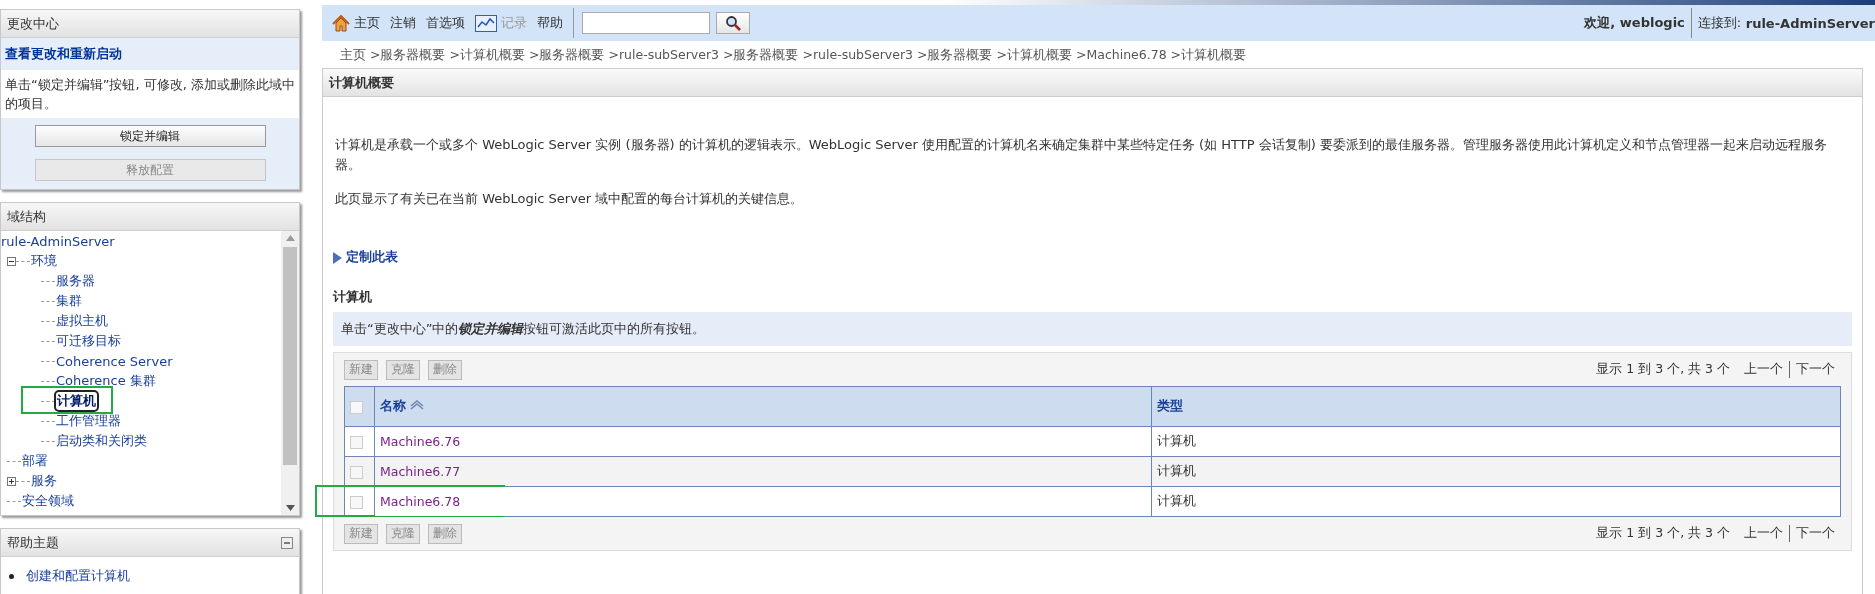 This screenshot has height=594, width=1875. I want to click on connected-label: 连接到:, so click(1719, 23).